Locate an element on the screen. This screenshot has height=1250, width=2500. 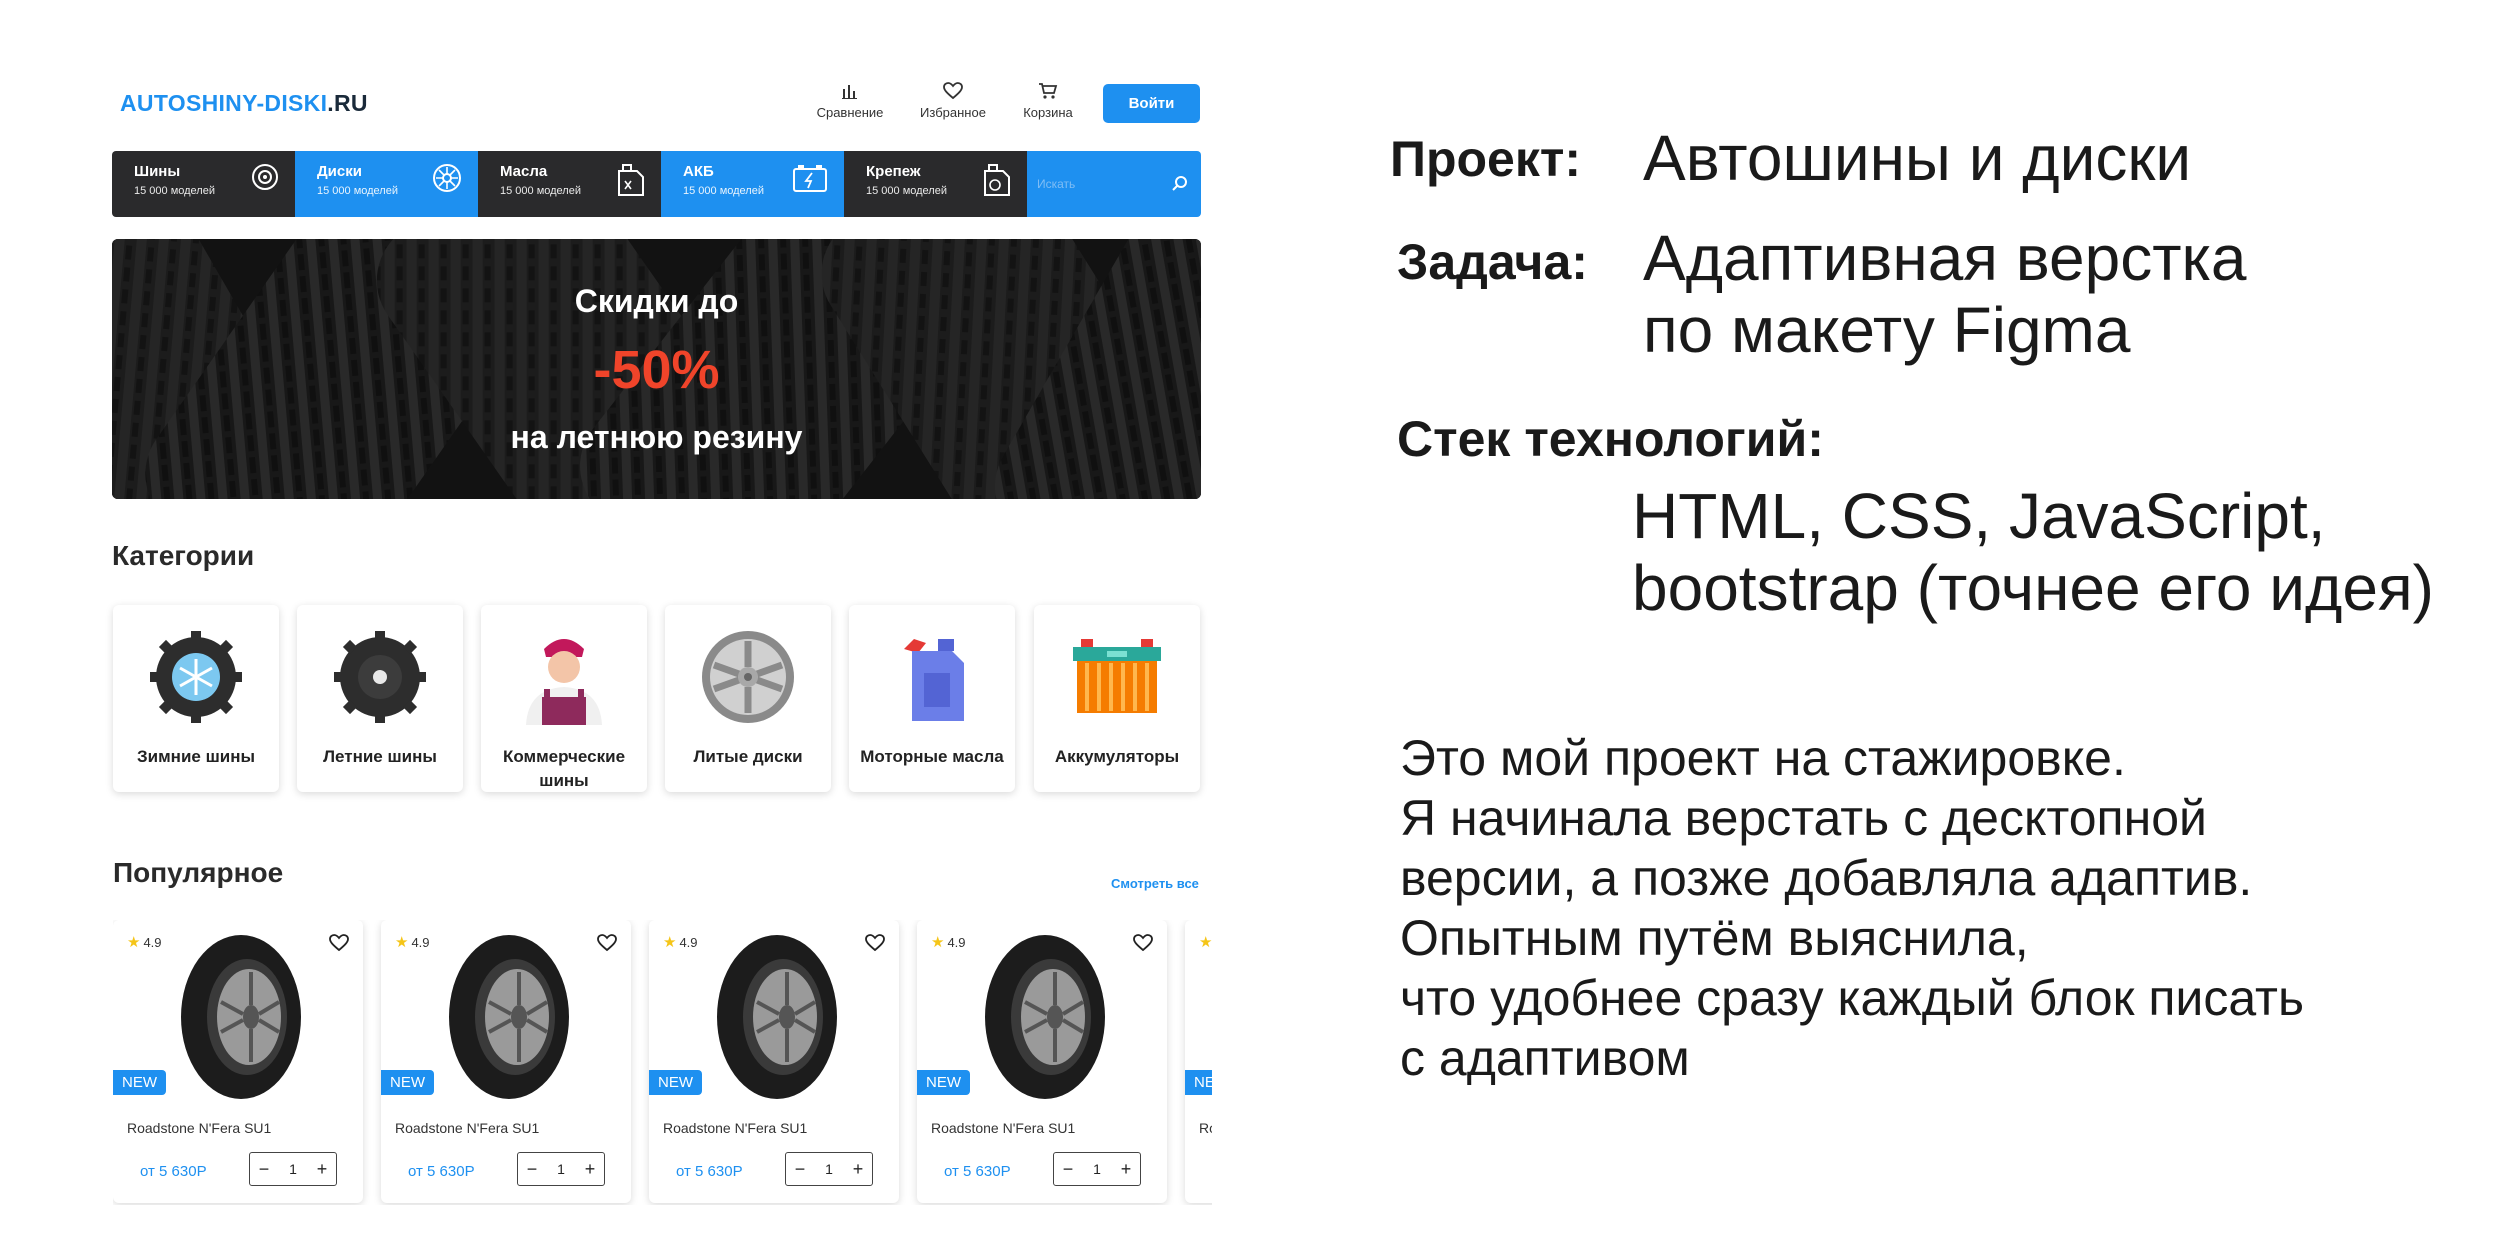
category-tab-batteries: АКБ 15 000 моделей is located at coordinates (752, 184).